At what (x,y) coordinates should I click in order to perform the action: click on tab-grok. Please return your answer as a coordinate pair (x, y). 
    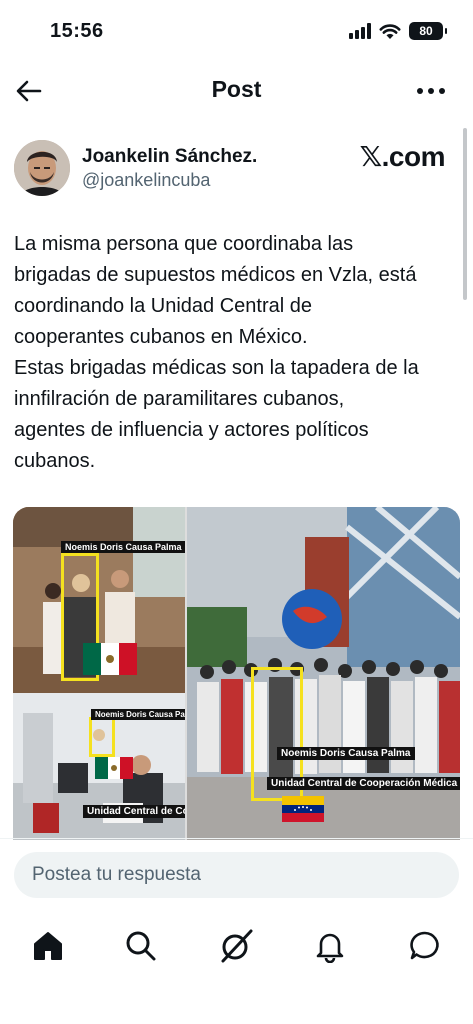
    Looking at the image, I should click on (236, 946).